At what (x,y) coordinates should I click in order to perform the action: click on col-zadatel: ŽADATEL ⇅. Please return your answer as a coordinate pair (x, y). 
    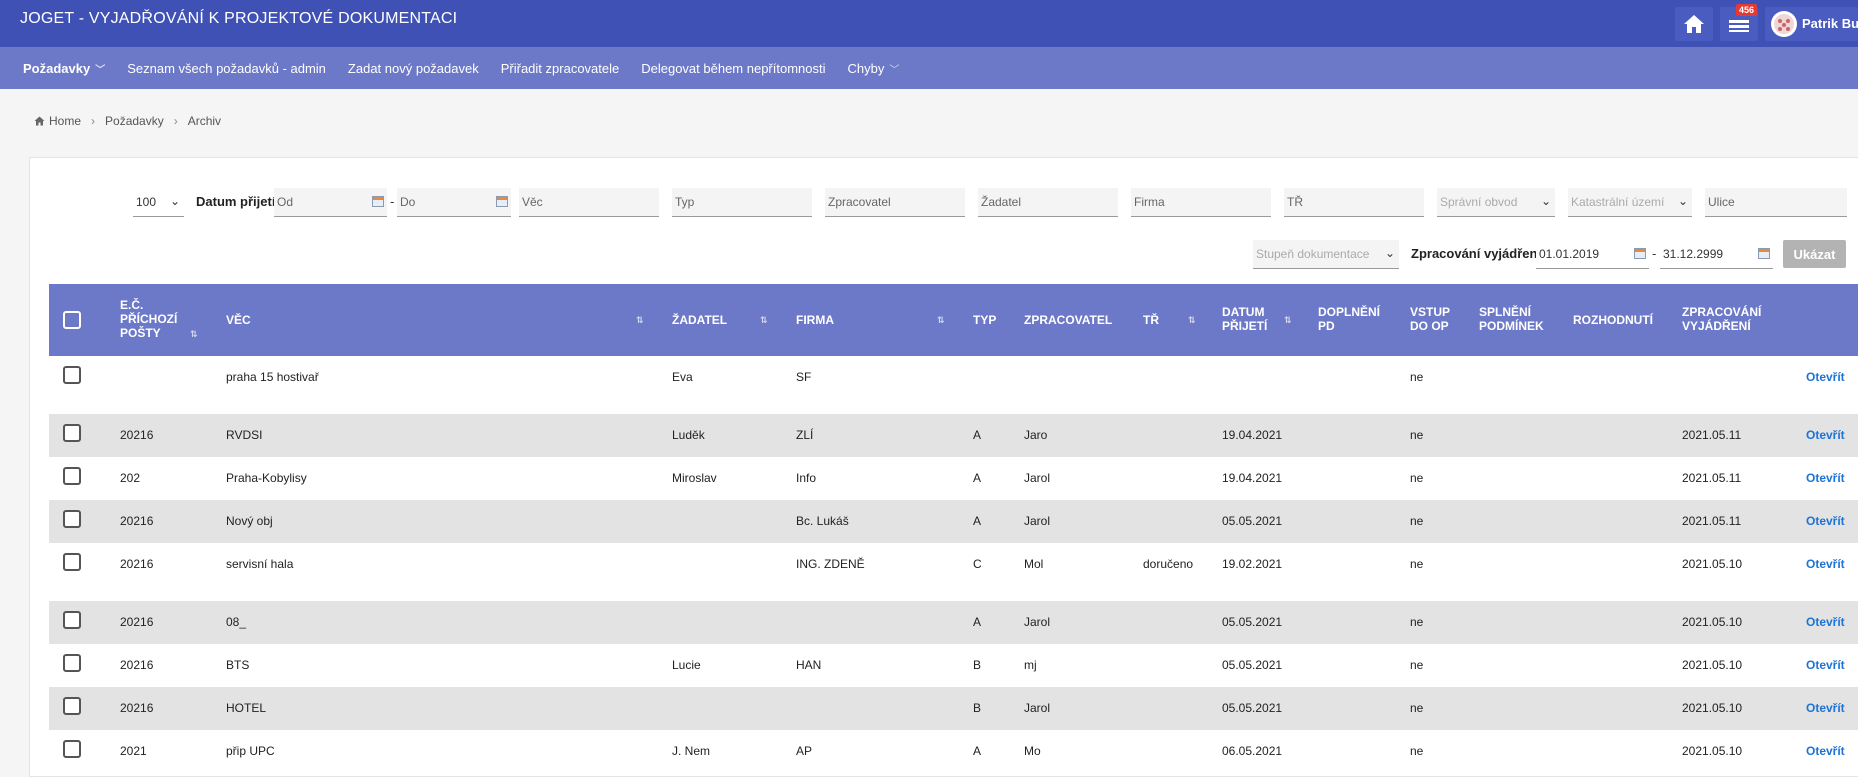
    Looking at the image, I should click on (720, 320).